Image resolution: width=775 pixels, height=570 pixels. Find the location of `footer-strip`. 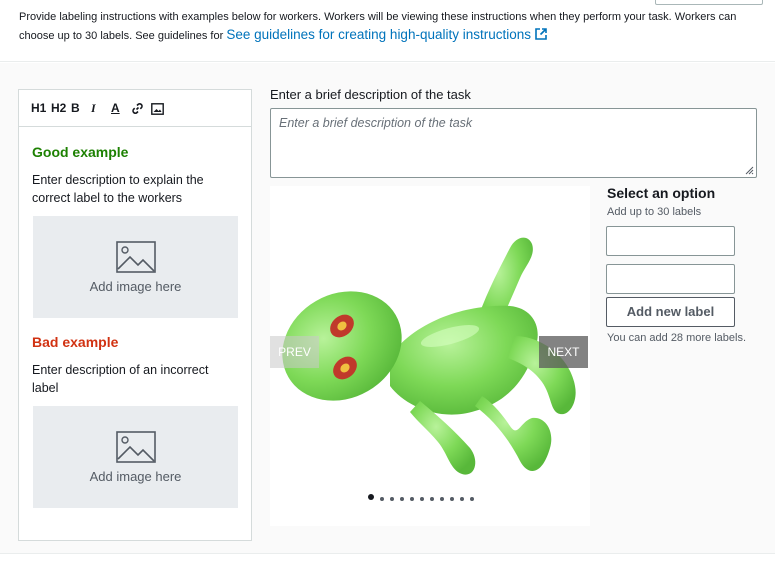

footer-strip is located at coordinates (387, 561).